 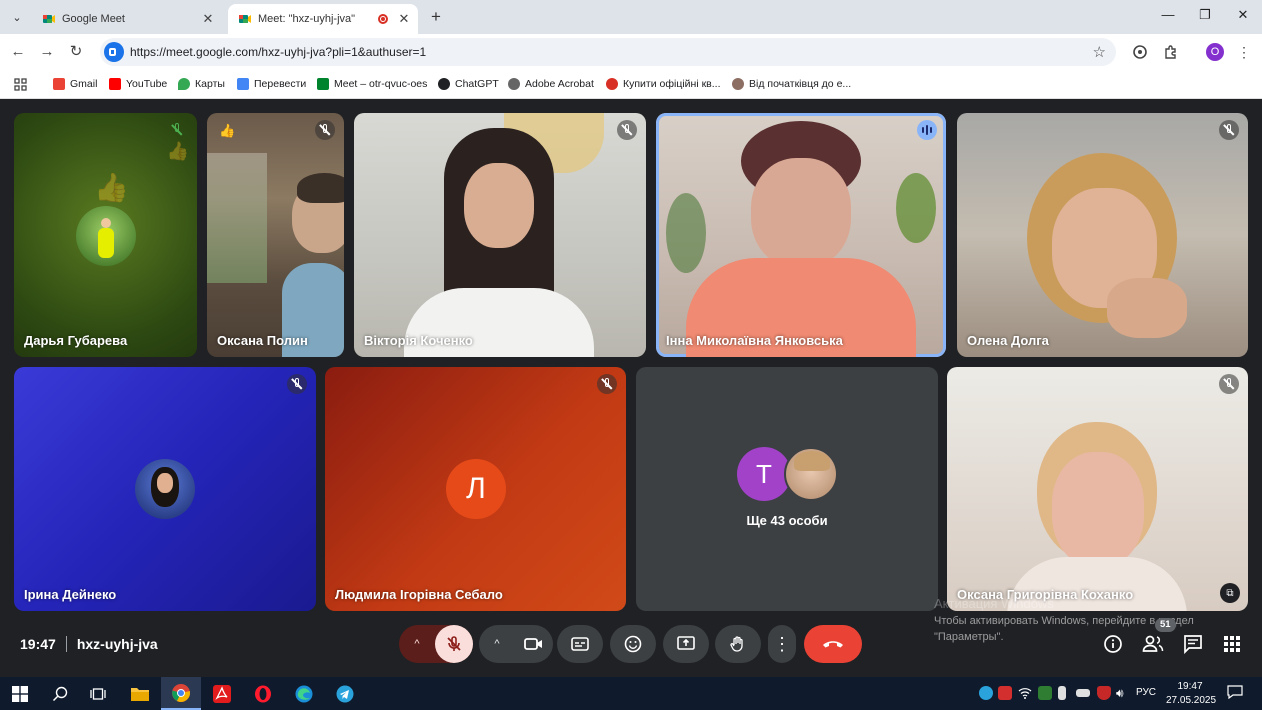 I want to click on bookmark-maps: Карты, so click(x=201, y=84).